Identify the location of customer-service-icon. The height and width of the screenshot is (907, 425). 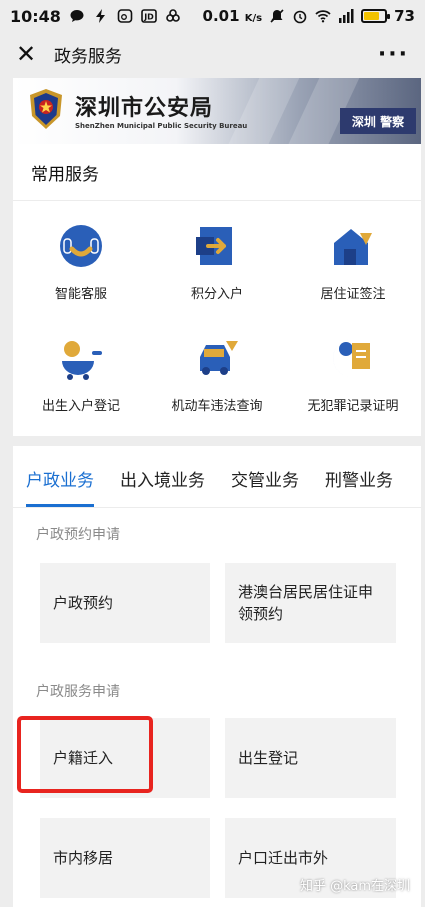
(81, 246).